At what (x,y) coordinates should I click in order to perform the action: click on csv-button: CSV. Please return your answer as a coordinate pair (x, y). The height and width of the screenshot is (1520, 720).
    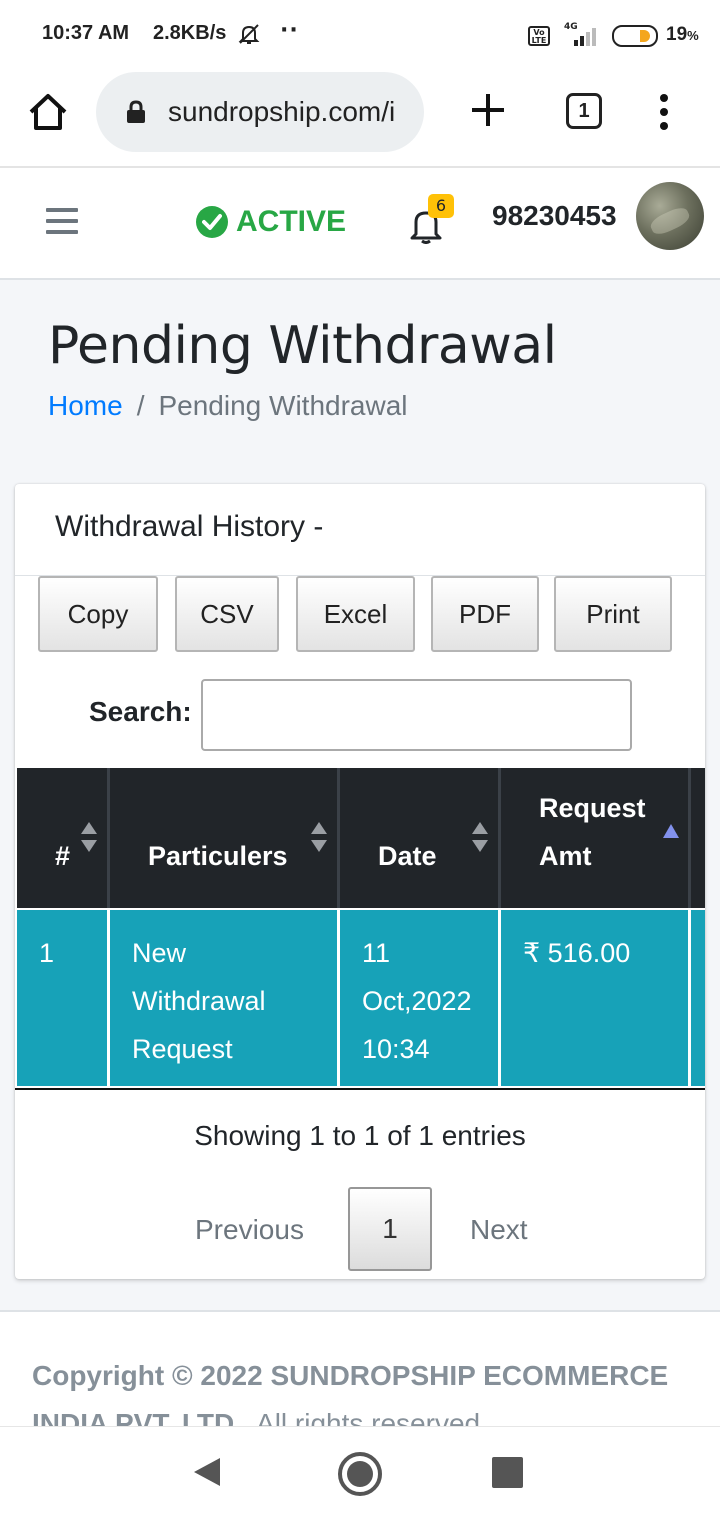
    Looking at the image, I should click on (227, 614).